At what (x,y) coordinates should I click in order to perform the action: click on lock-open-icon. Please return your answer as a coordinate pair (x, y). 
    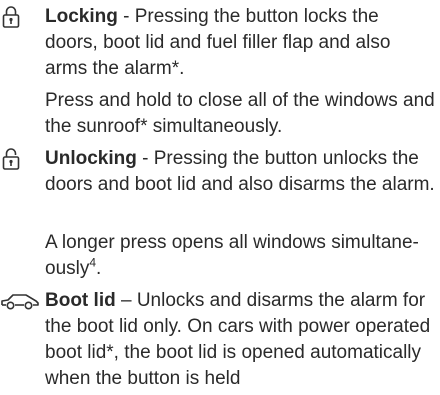
    Looking at the image, I should click on (11, 163).